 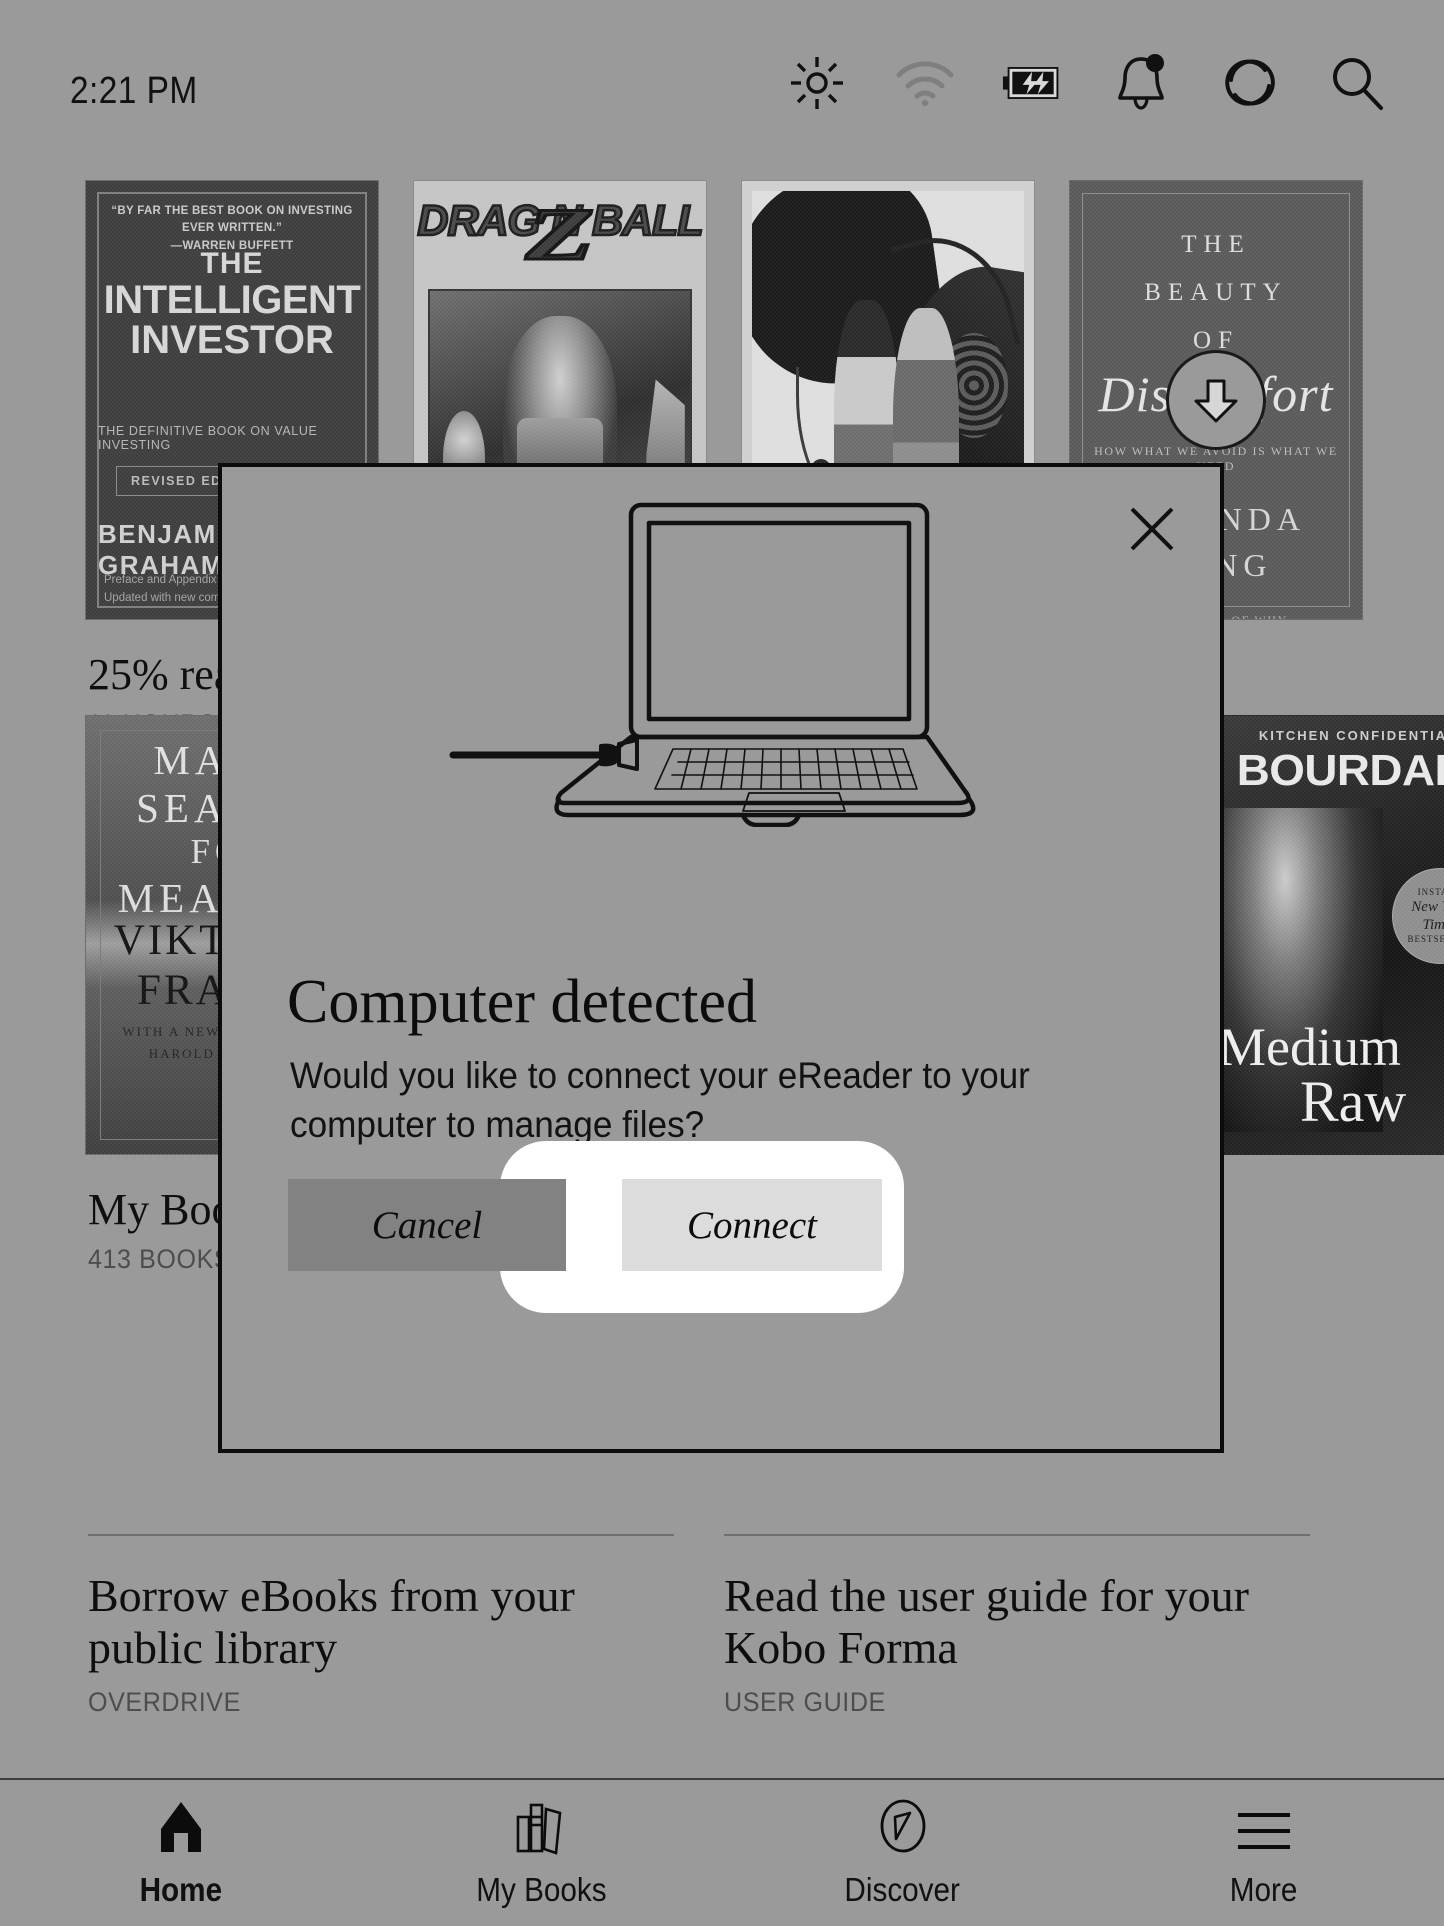 What do you see at coordinates (1264, 1826) in the screenshot?
I see `hamburger-icon` at bounding box center [1264, 1826].